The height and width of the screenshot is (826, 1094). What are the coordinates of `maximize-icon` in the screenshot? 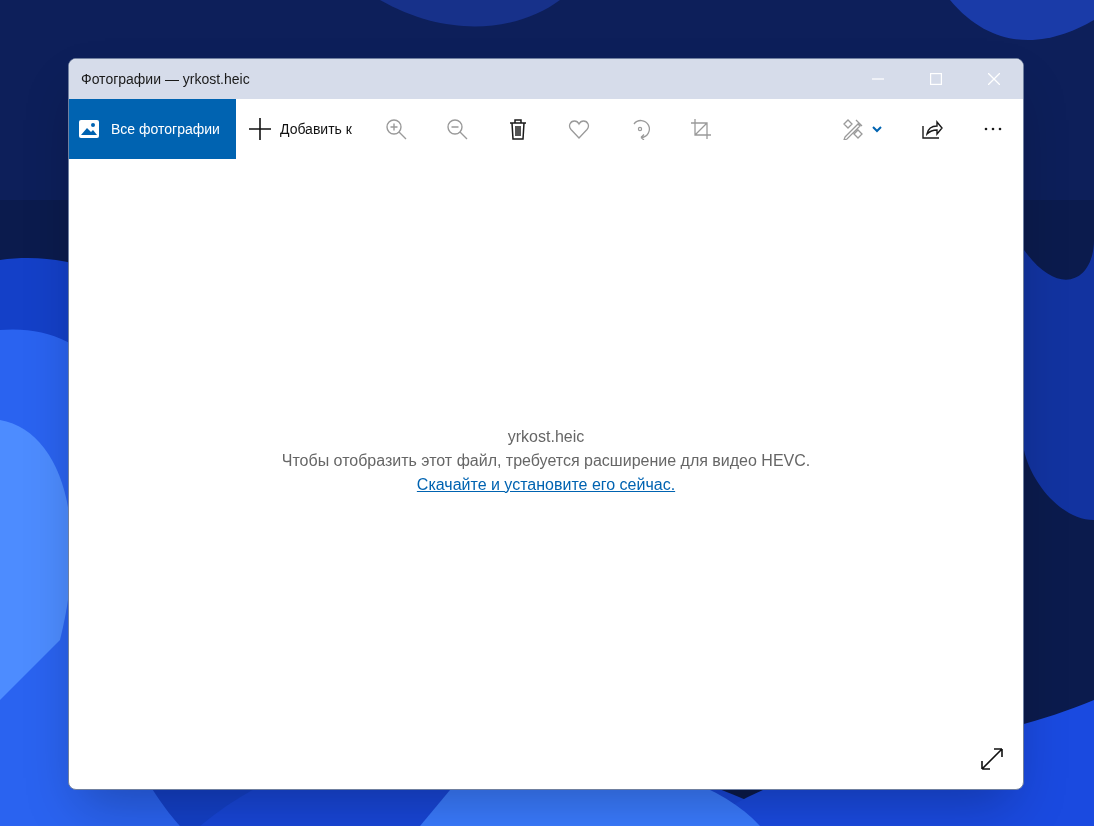 It's located at (936, 79).